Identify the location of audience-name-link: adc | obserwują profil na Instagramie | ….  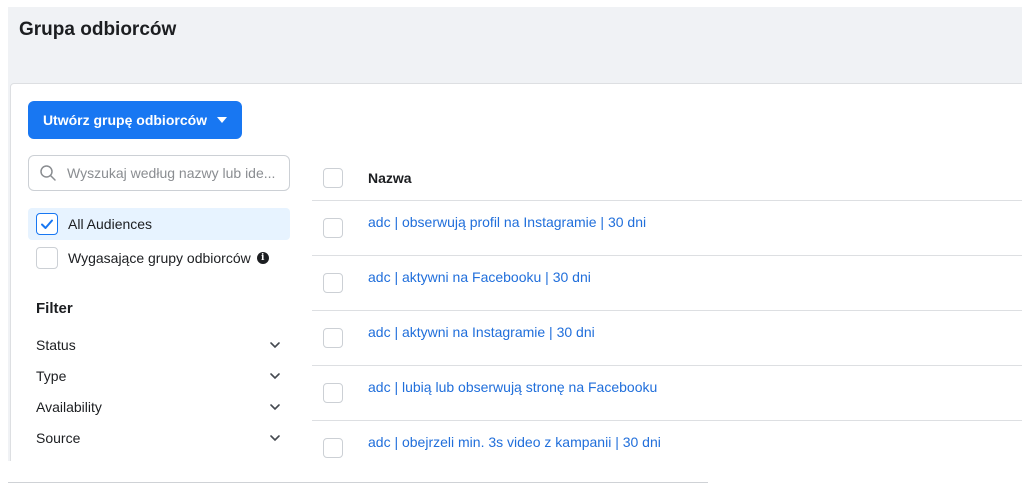
(507, 222).